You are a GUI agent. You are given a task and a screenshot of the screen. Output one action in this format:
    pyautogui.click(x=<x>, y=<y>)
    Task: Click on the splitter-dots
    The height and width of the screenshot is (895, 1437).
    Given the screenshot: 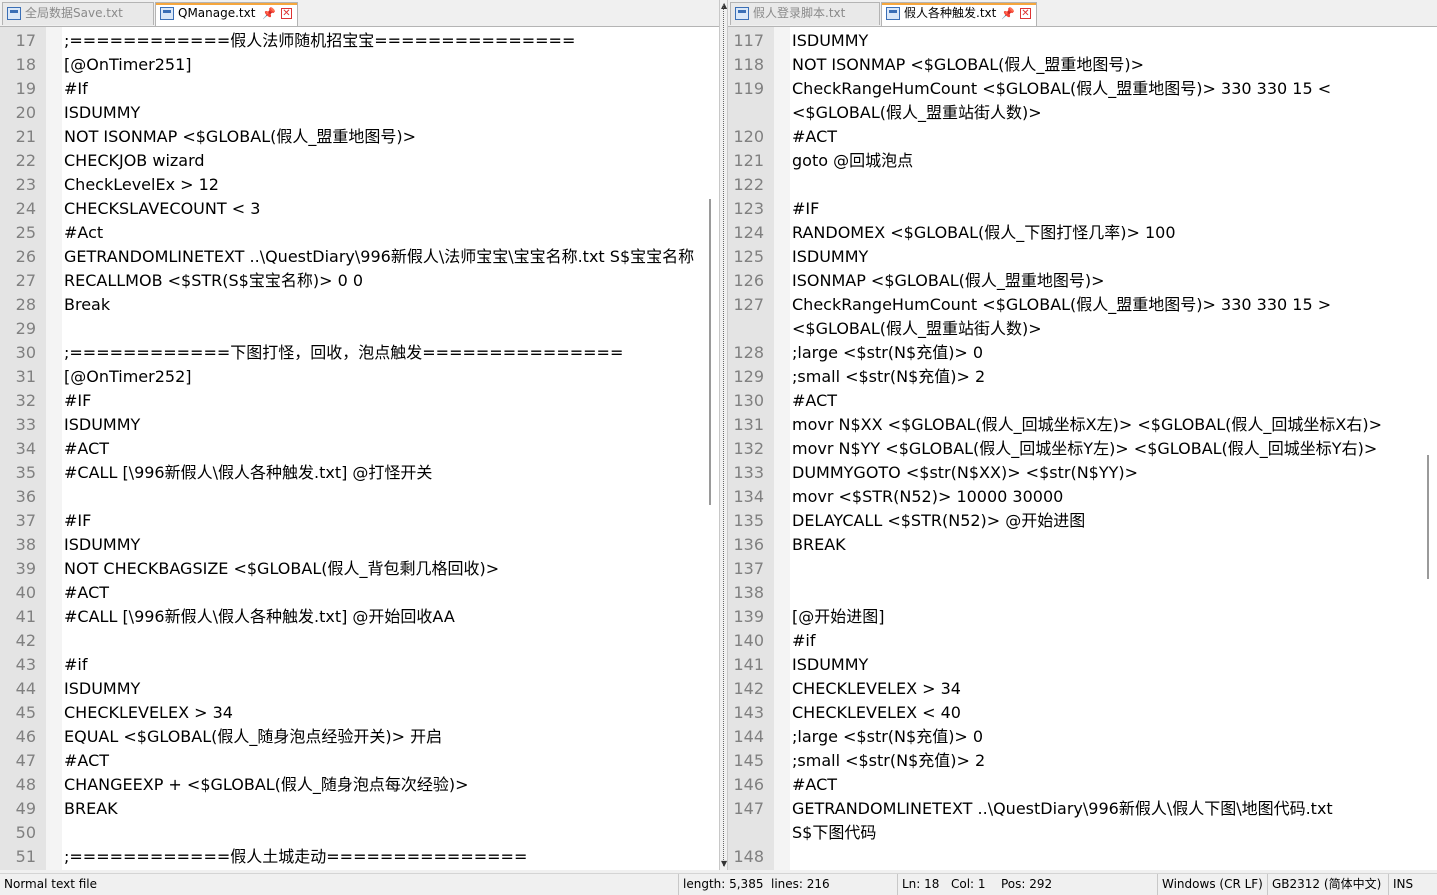 What is the action you would take?
    pyautogui.click(x=724, y=435)
    